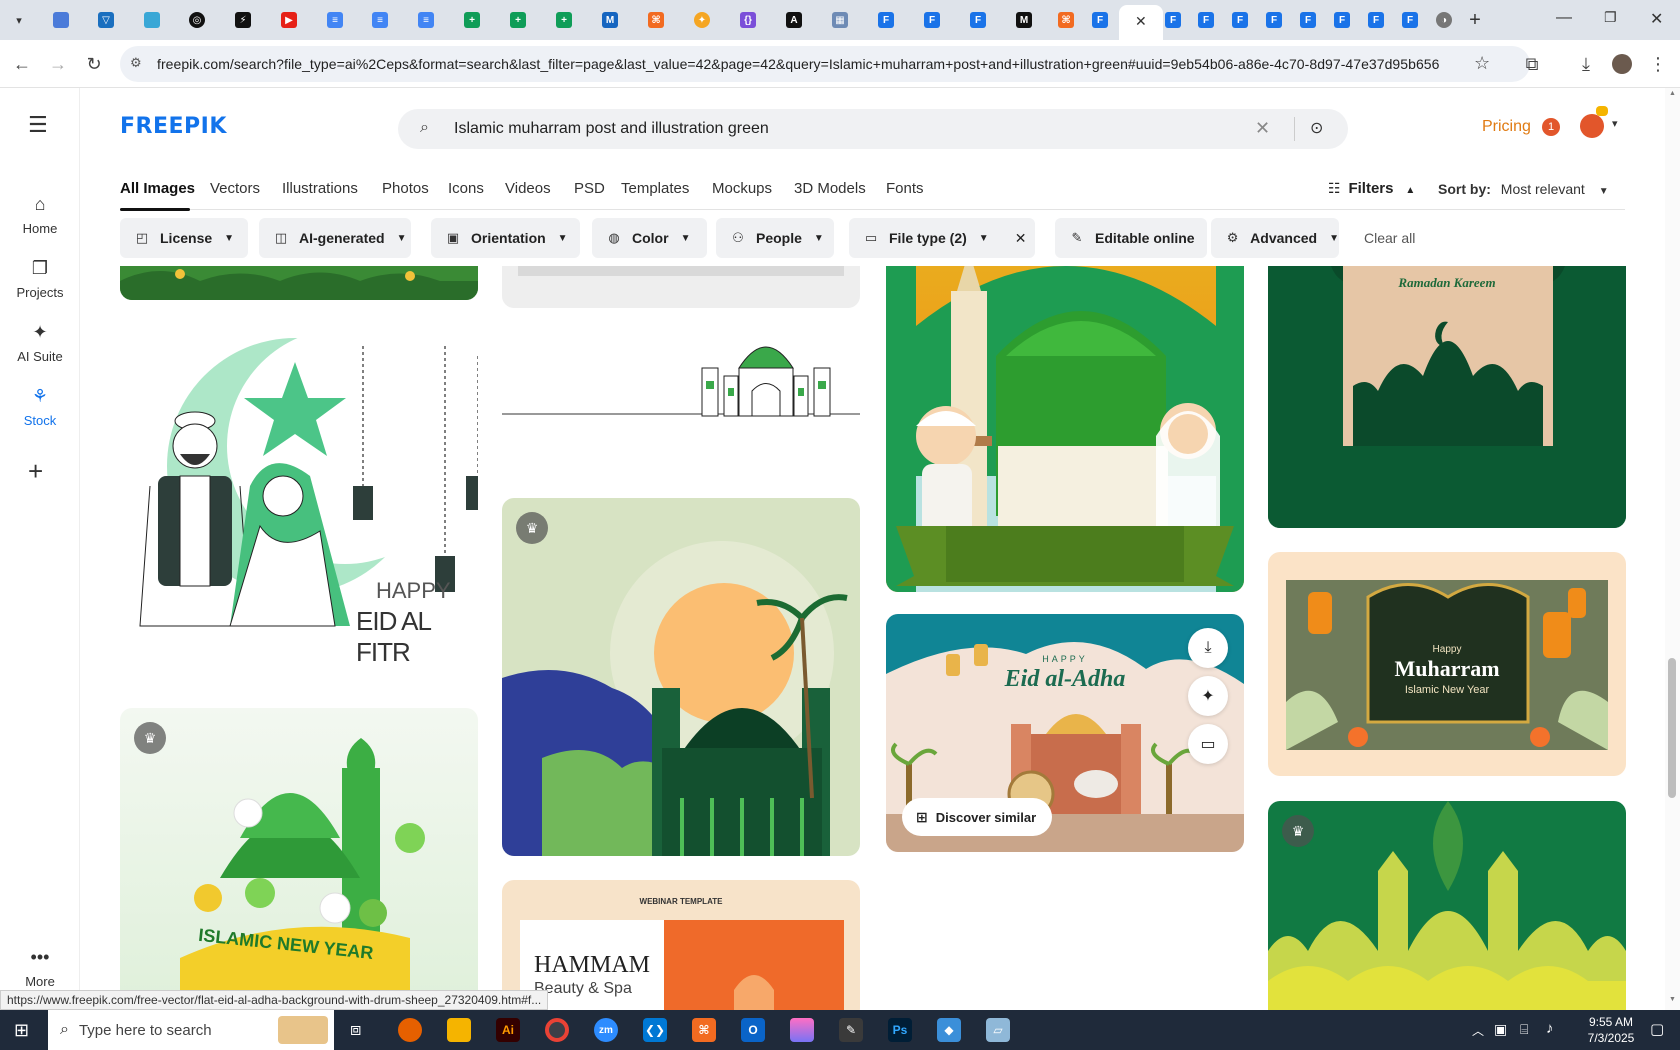 This screenshot has height=1050, width=1680. I want to click on editable-online-filter: ✎ Editable online, so click(1131, 238).